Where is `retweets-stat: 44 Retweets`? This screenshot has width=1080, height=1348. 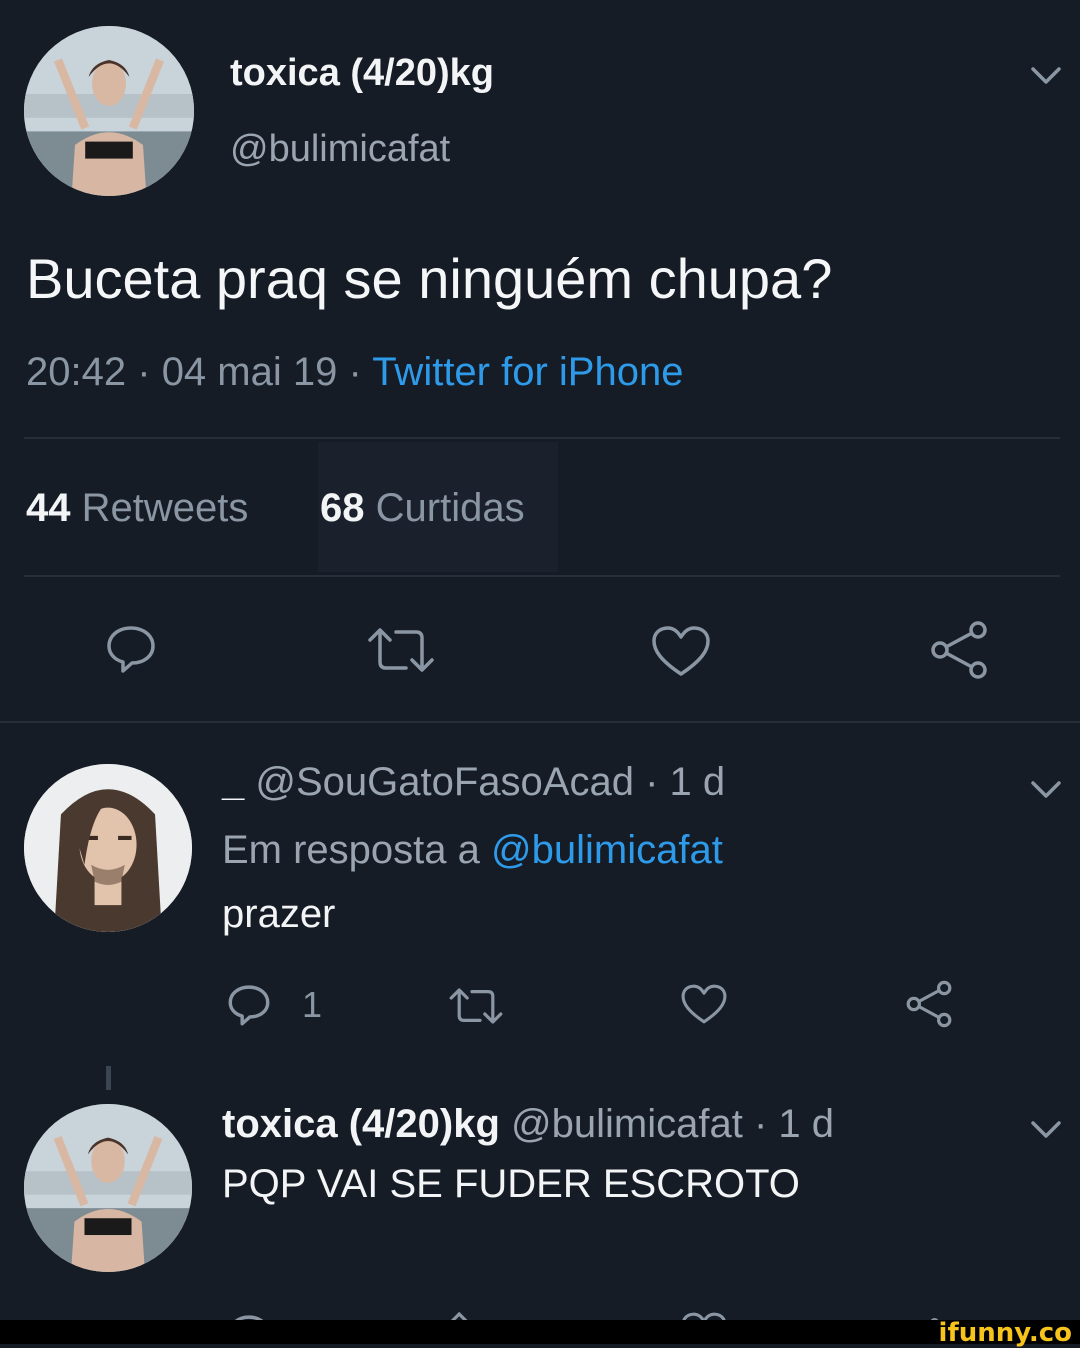
retweets-stat: 44 Retweets is located at coordinates (137, 508).